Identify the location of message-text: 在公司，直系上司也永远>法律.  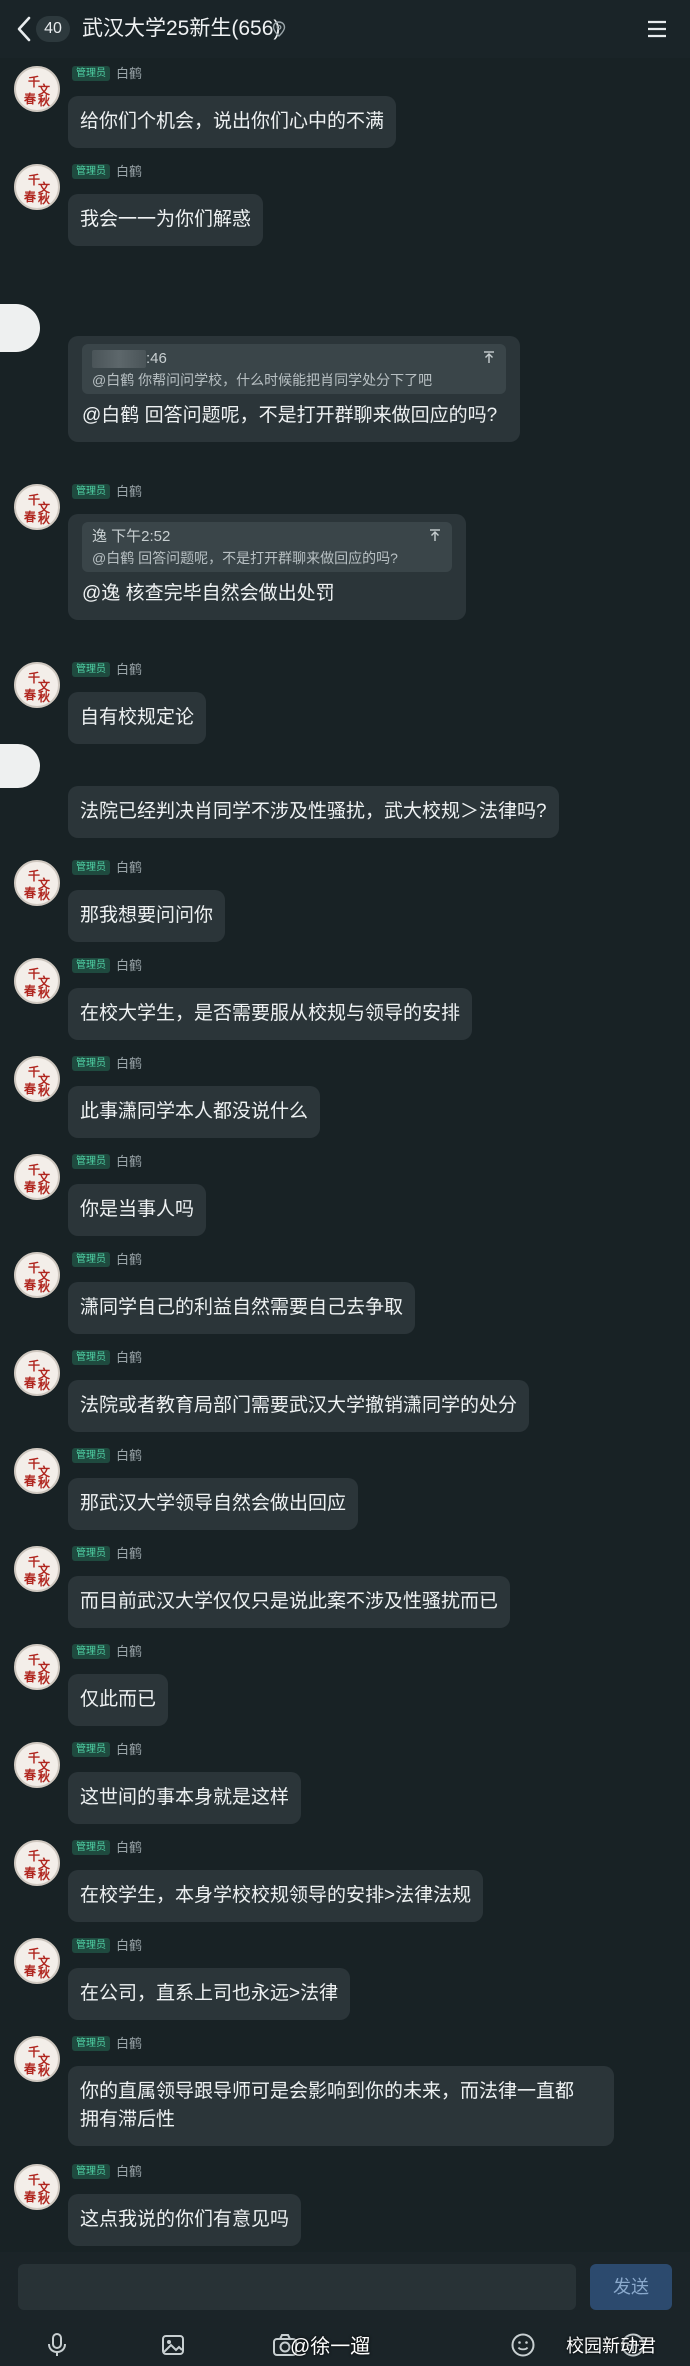
(209, 1993).